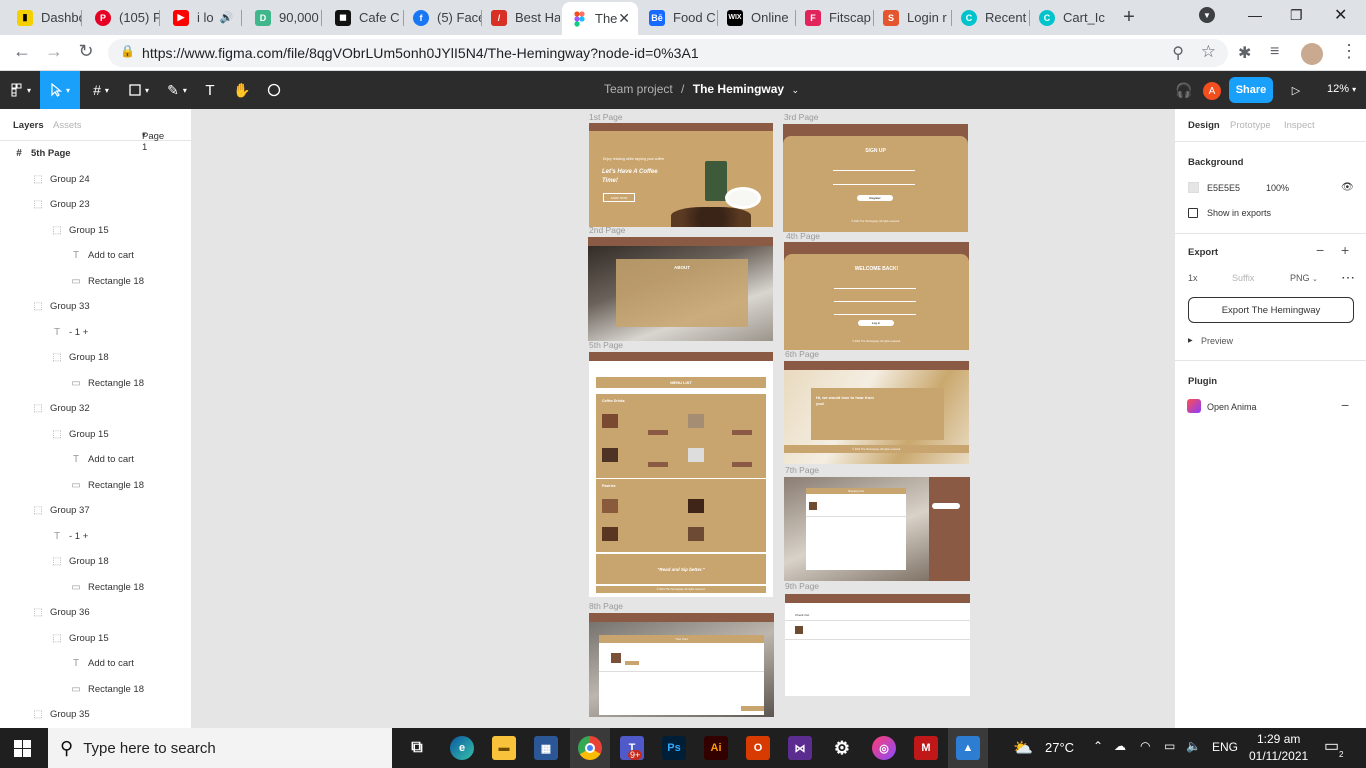 The image size is (1366, 768). I want to click on browser-tab-3: ▶ i lo 🔊, so click(203, 17).